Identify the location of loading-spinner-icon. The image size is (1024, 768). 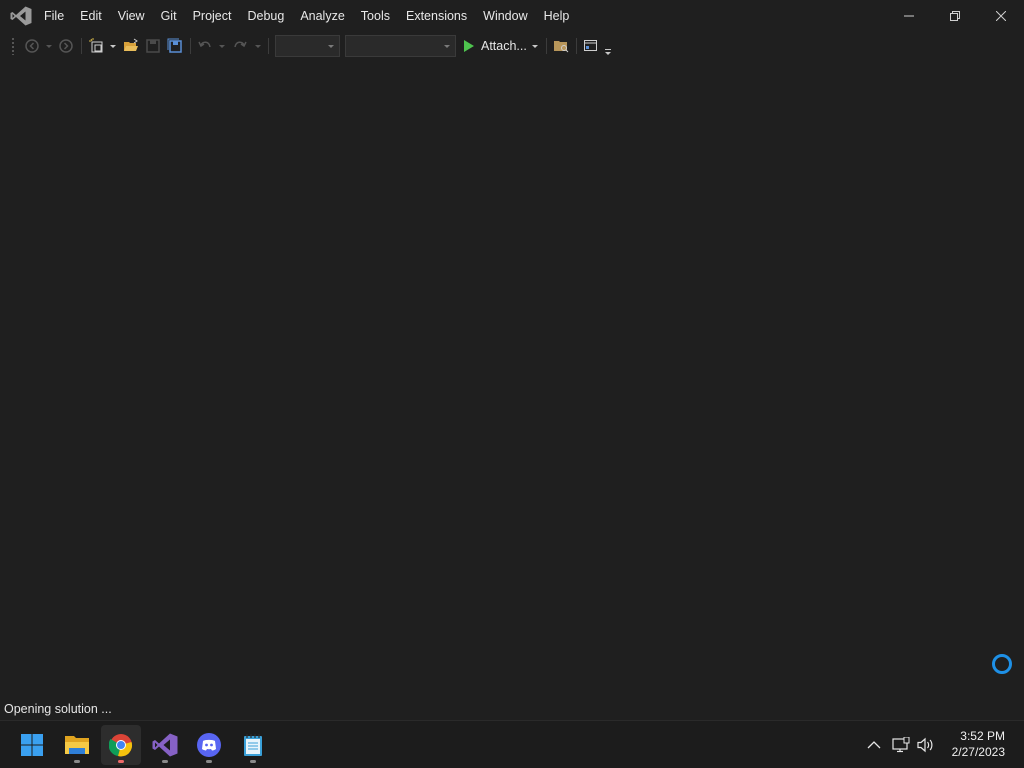
(1002, 664).